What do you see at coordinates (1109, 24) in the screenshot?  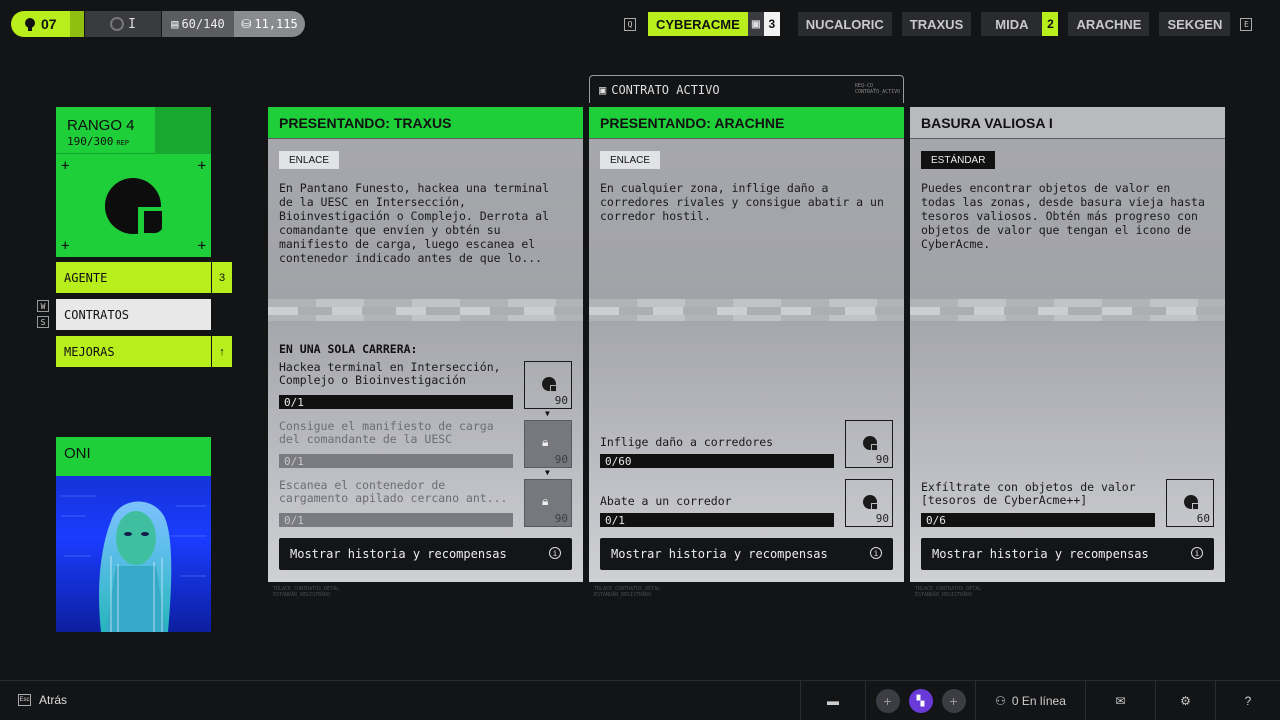 I see `tab-arachne: ARACHNE` at bounding box center [1109, 24].